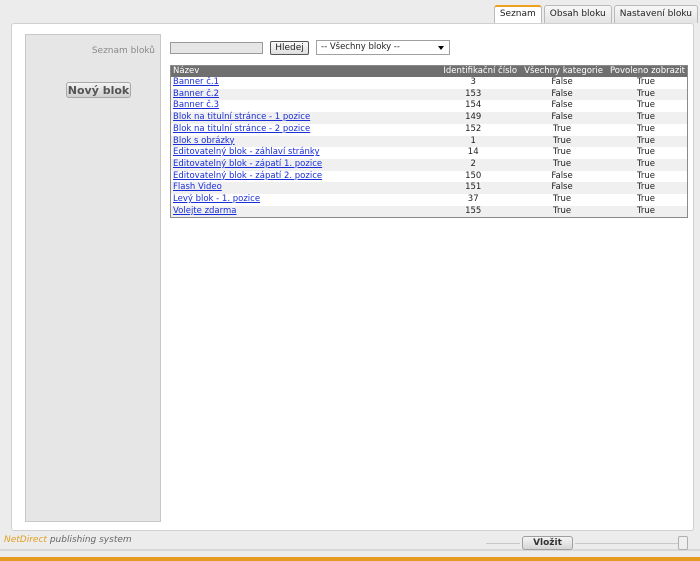 The height and width of the screenshot is (561, 700). I want to click on footer-scroll-handle, so click(683, 543).